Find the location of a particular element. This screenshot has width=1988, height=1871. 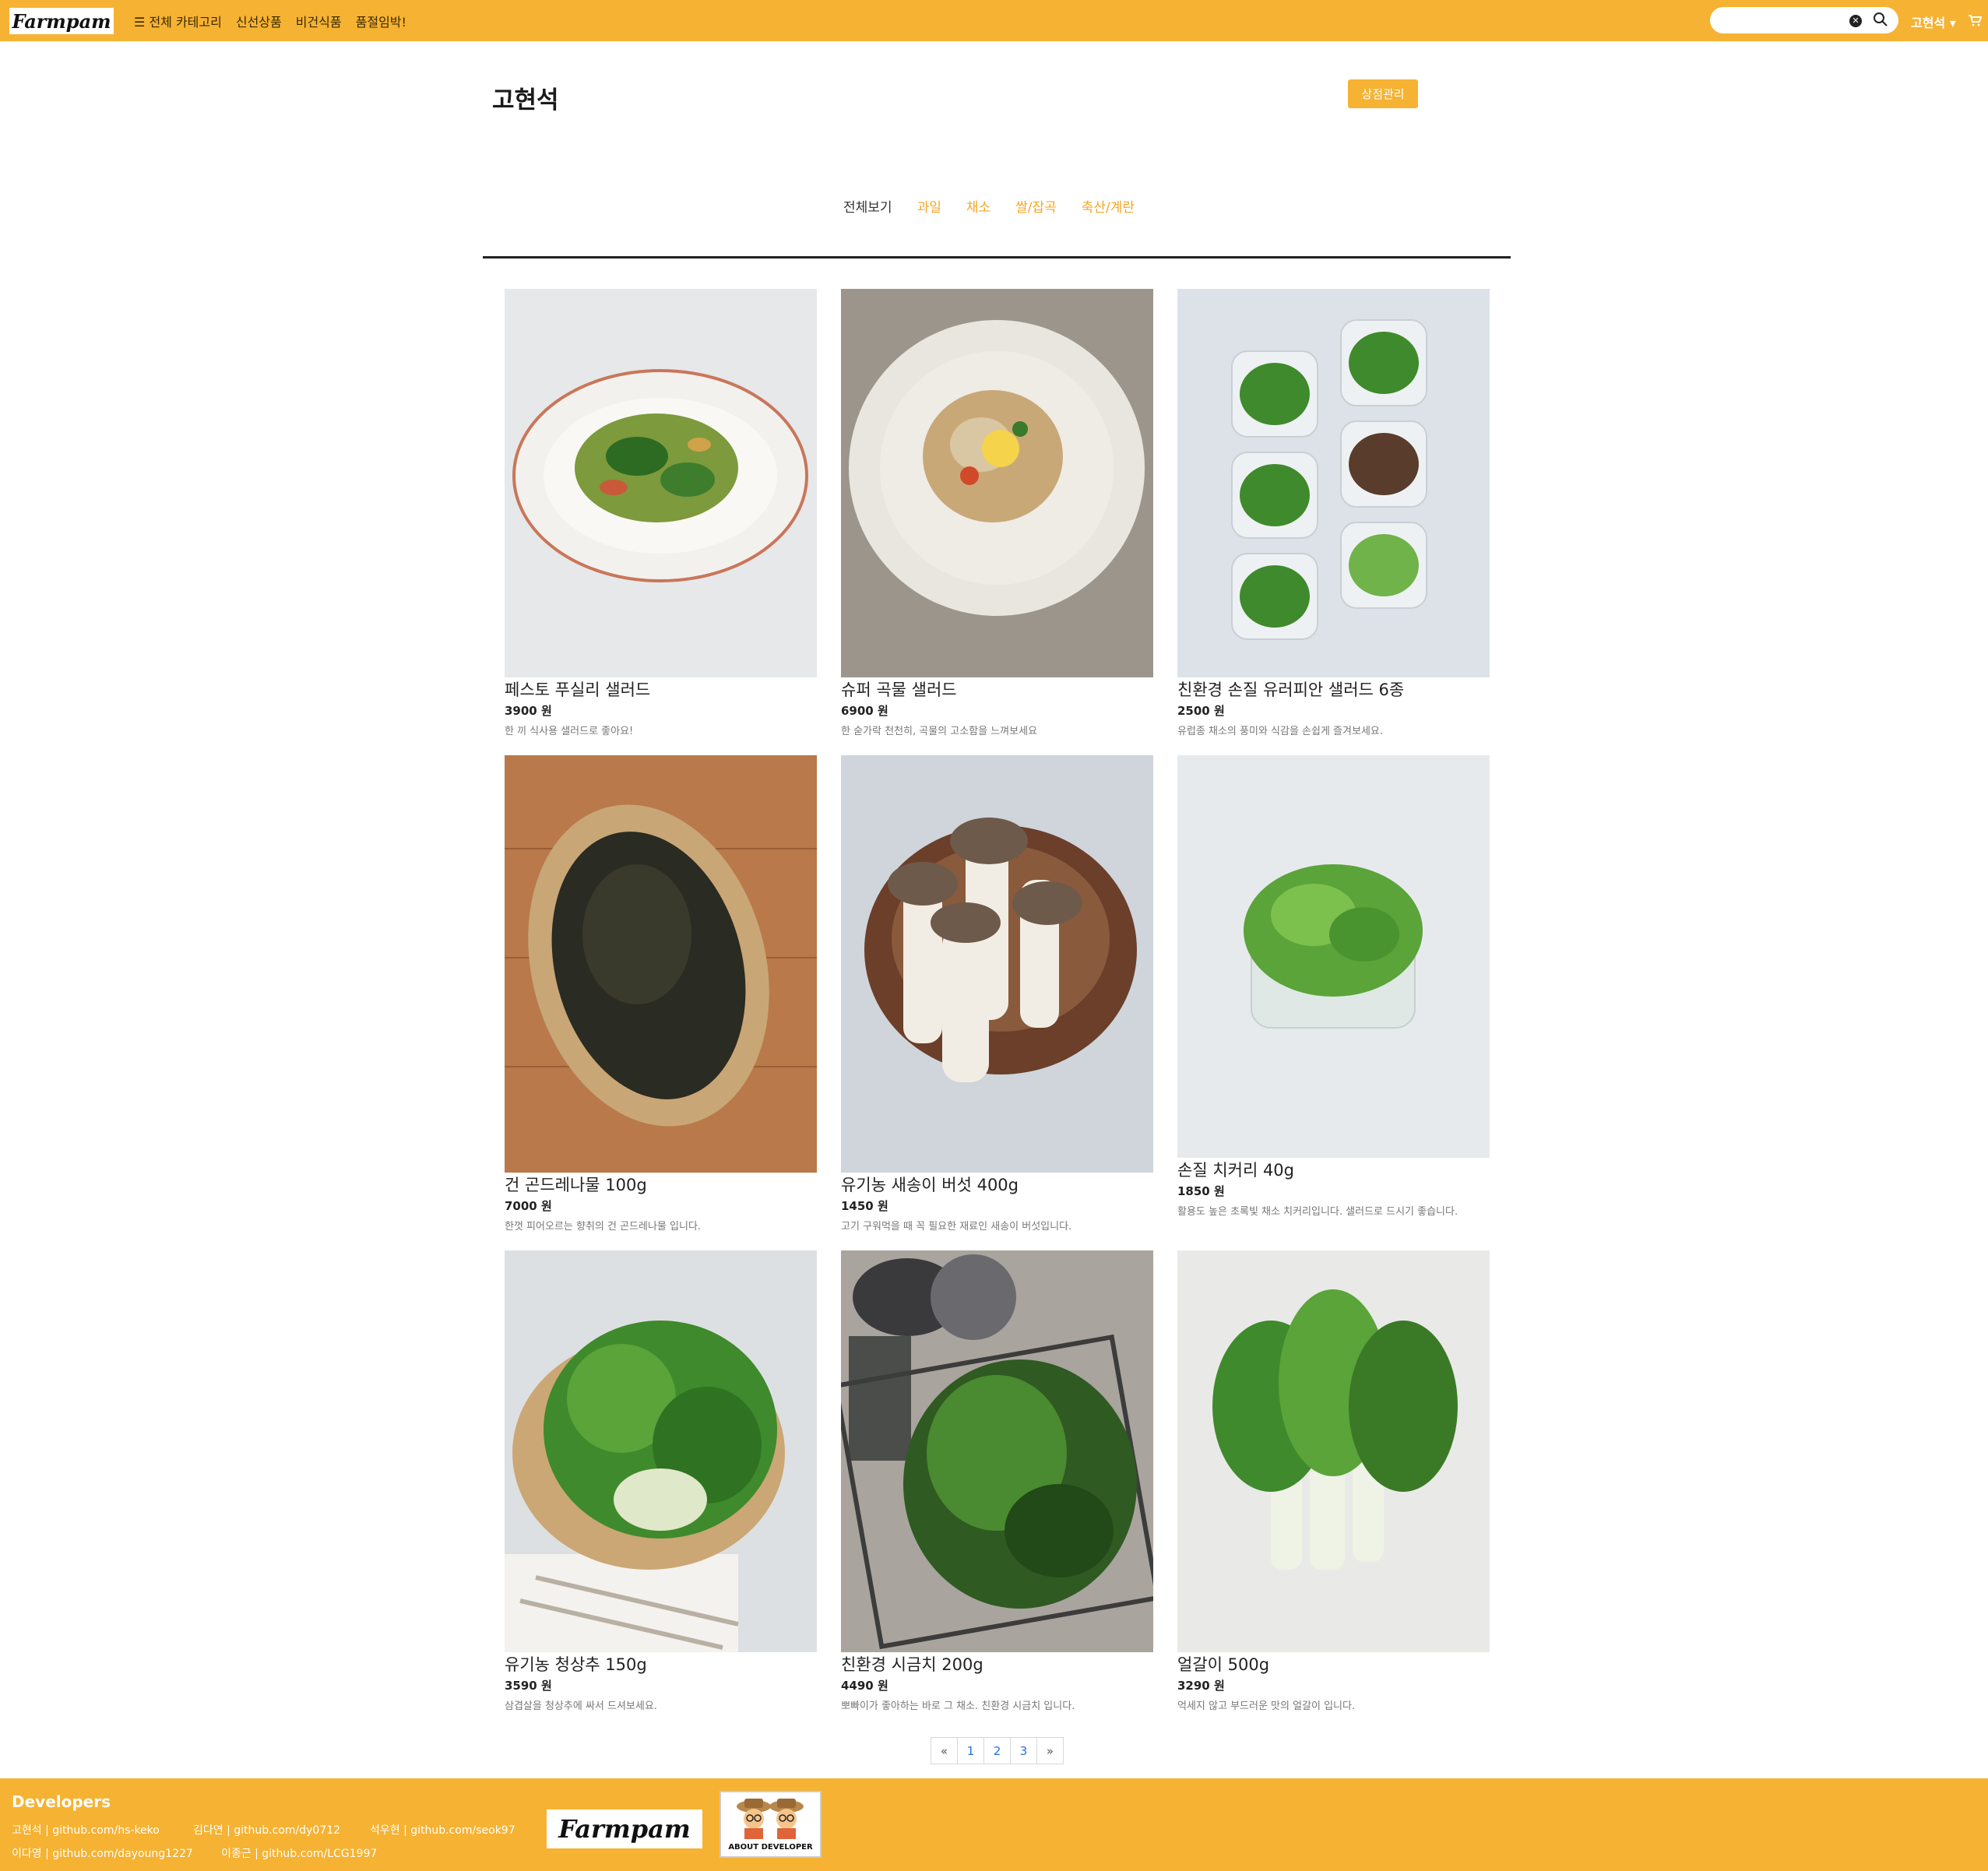

developer-link: 이종근 | github.com/LCG1997 is located at coordinates (299, 1853).